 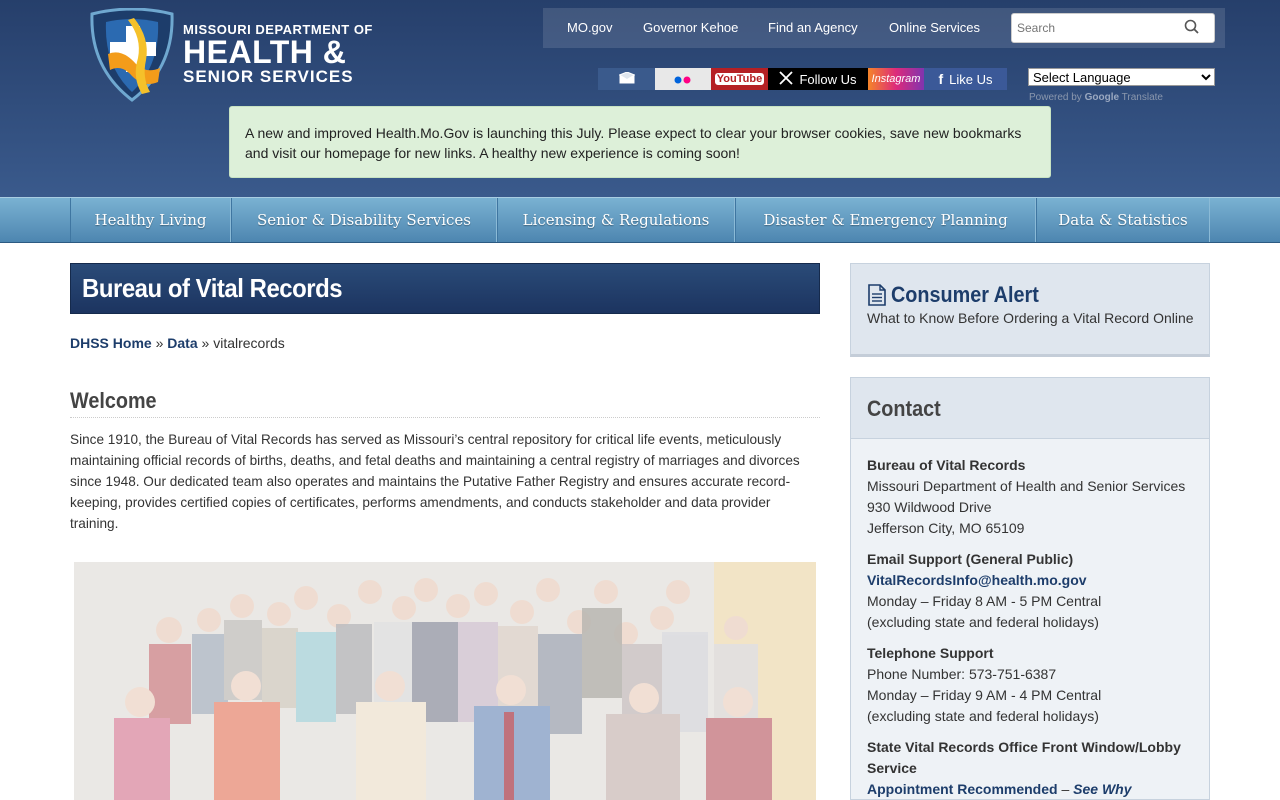 I want to click on welcome-section: Welcome, so click(x=445, y=403).